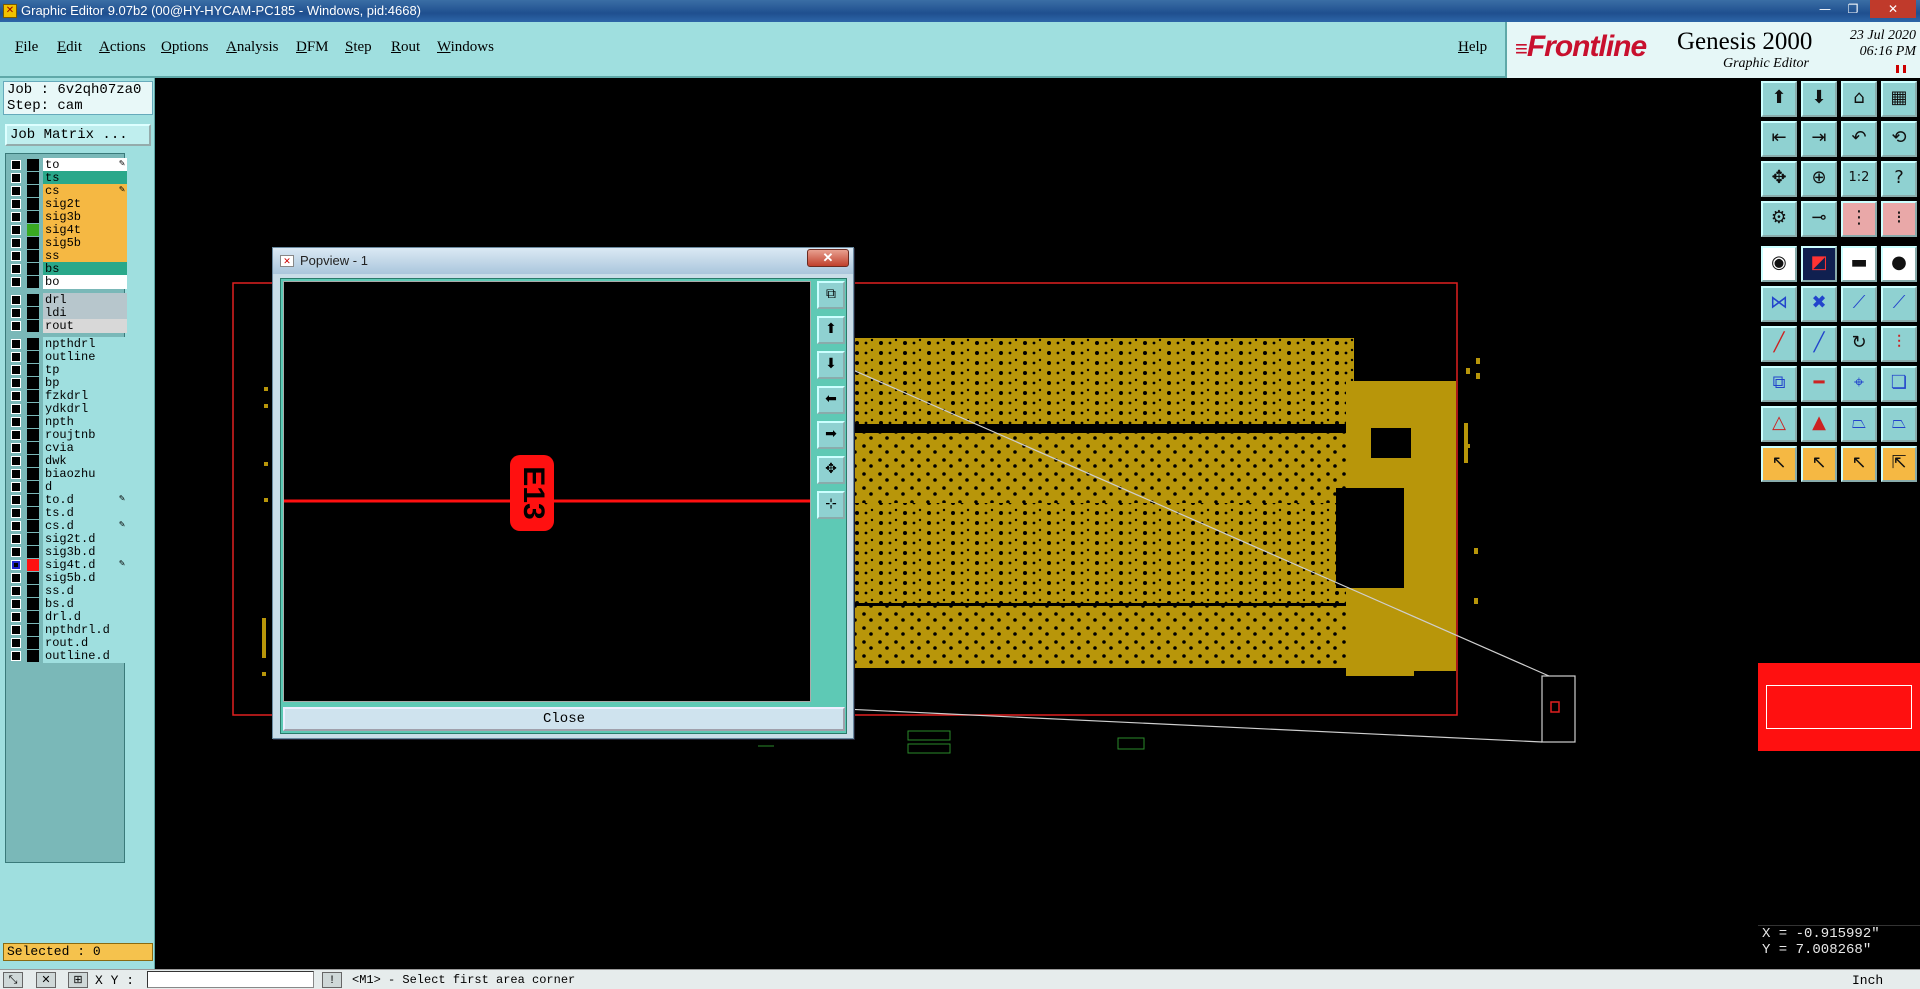 This screenshot has width=1920, height=989. I want to click on layer-name: bs, so click(85, 269).